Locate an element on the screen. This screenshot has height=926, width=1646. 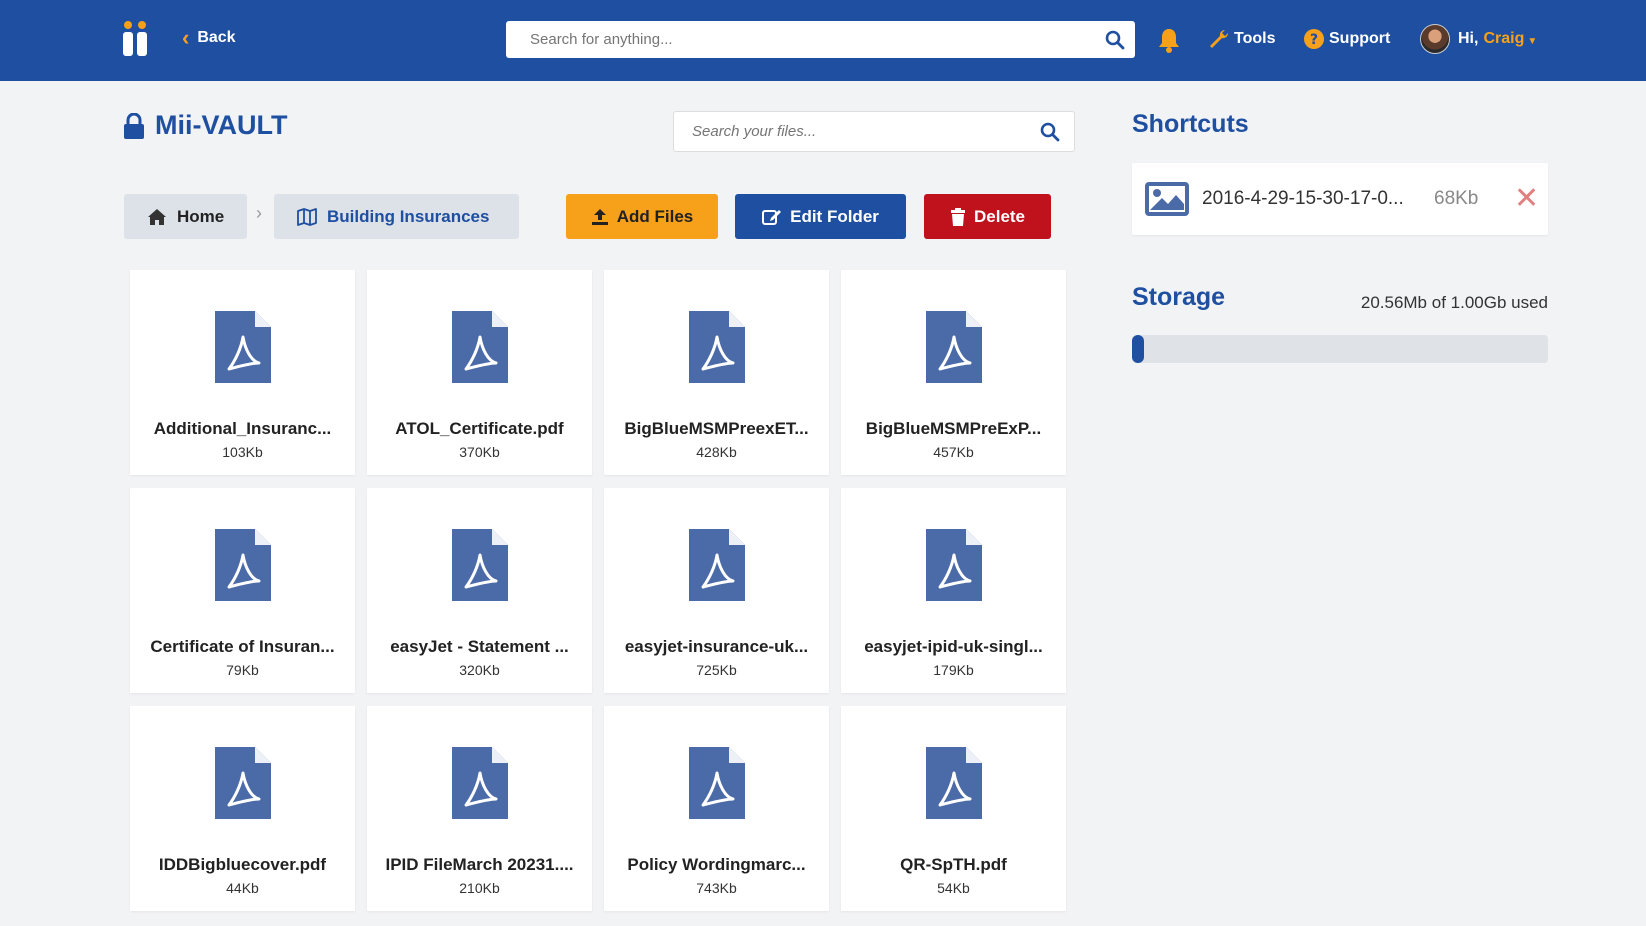
support-label: Support is located at coordinates (1360, 38).